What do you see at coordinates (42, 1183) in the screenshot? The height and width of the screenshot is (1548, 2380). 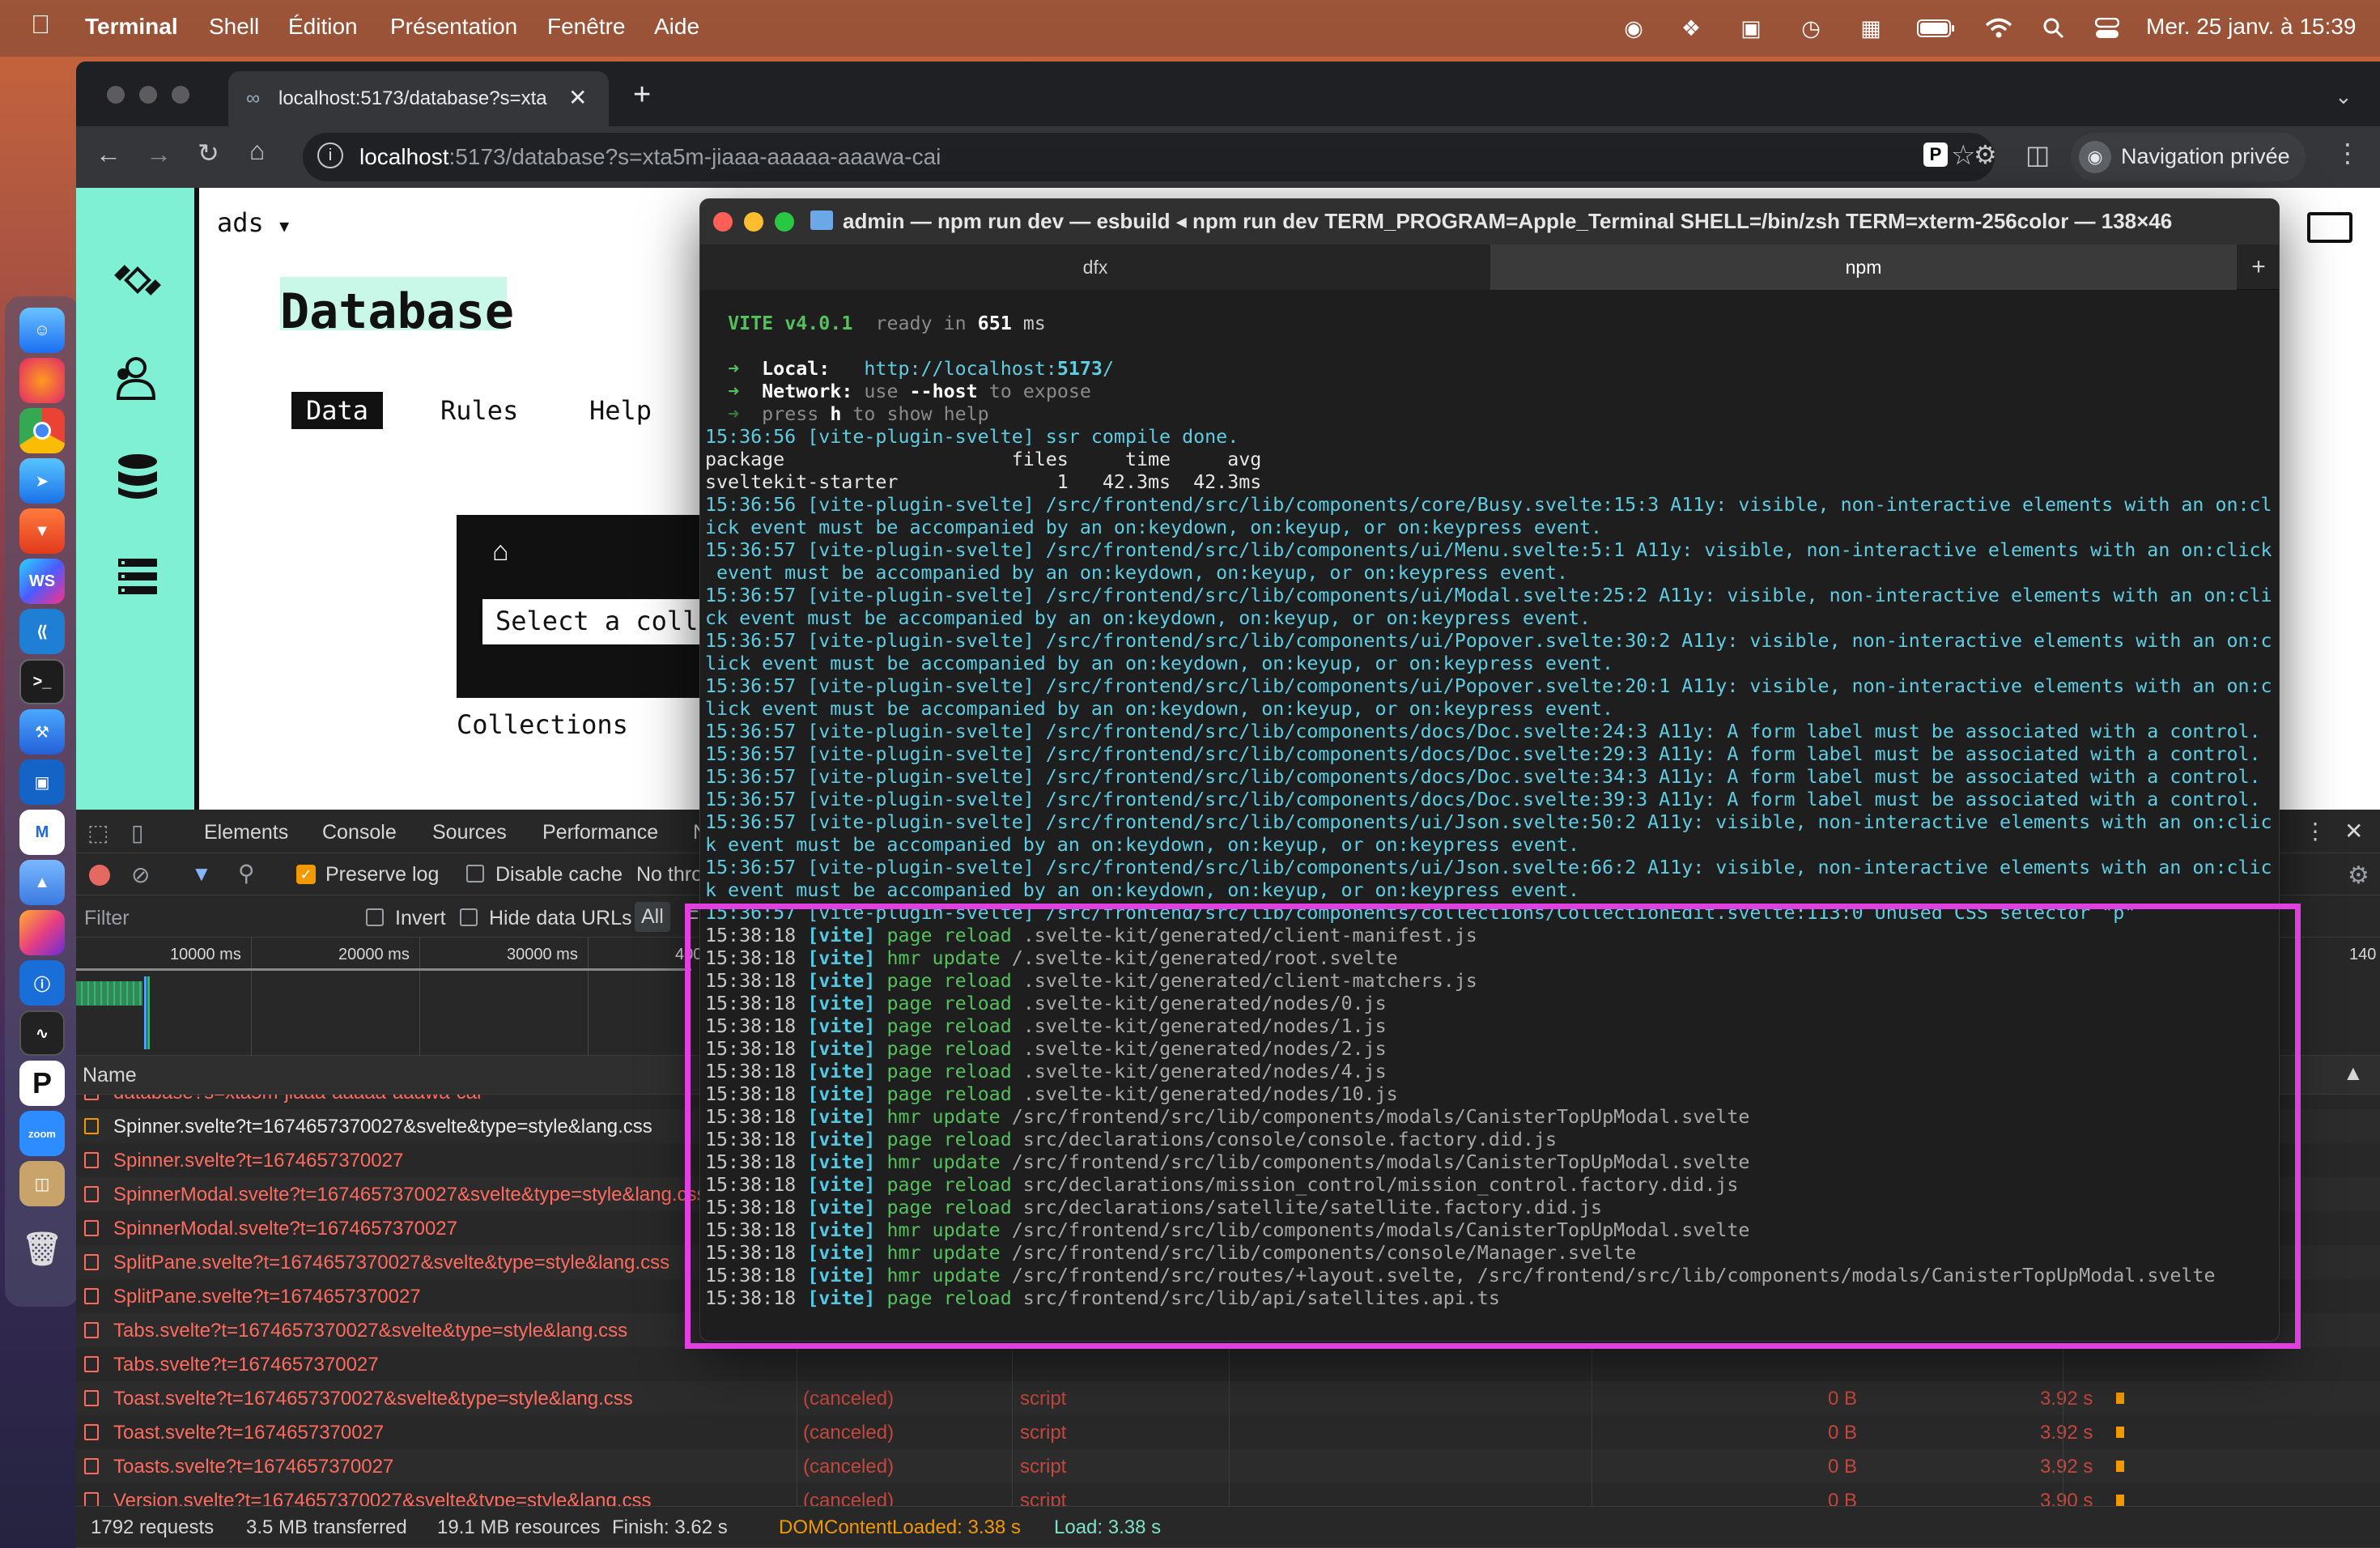 I see `archive-utility-icon: ◫` at bounding box center [42, 1183].